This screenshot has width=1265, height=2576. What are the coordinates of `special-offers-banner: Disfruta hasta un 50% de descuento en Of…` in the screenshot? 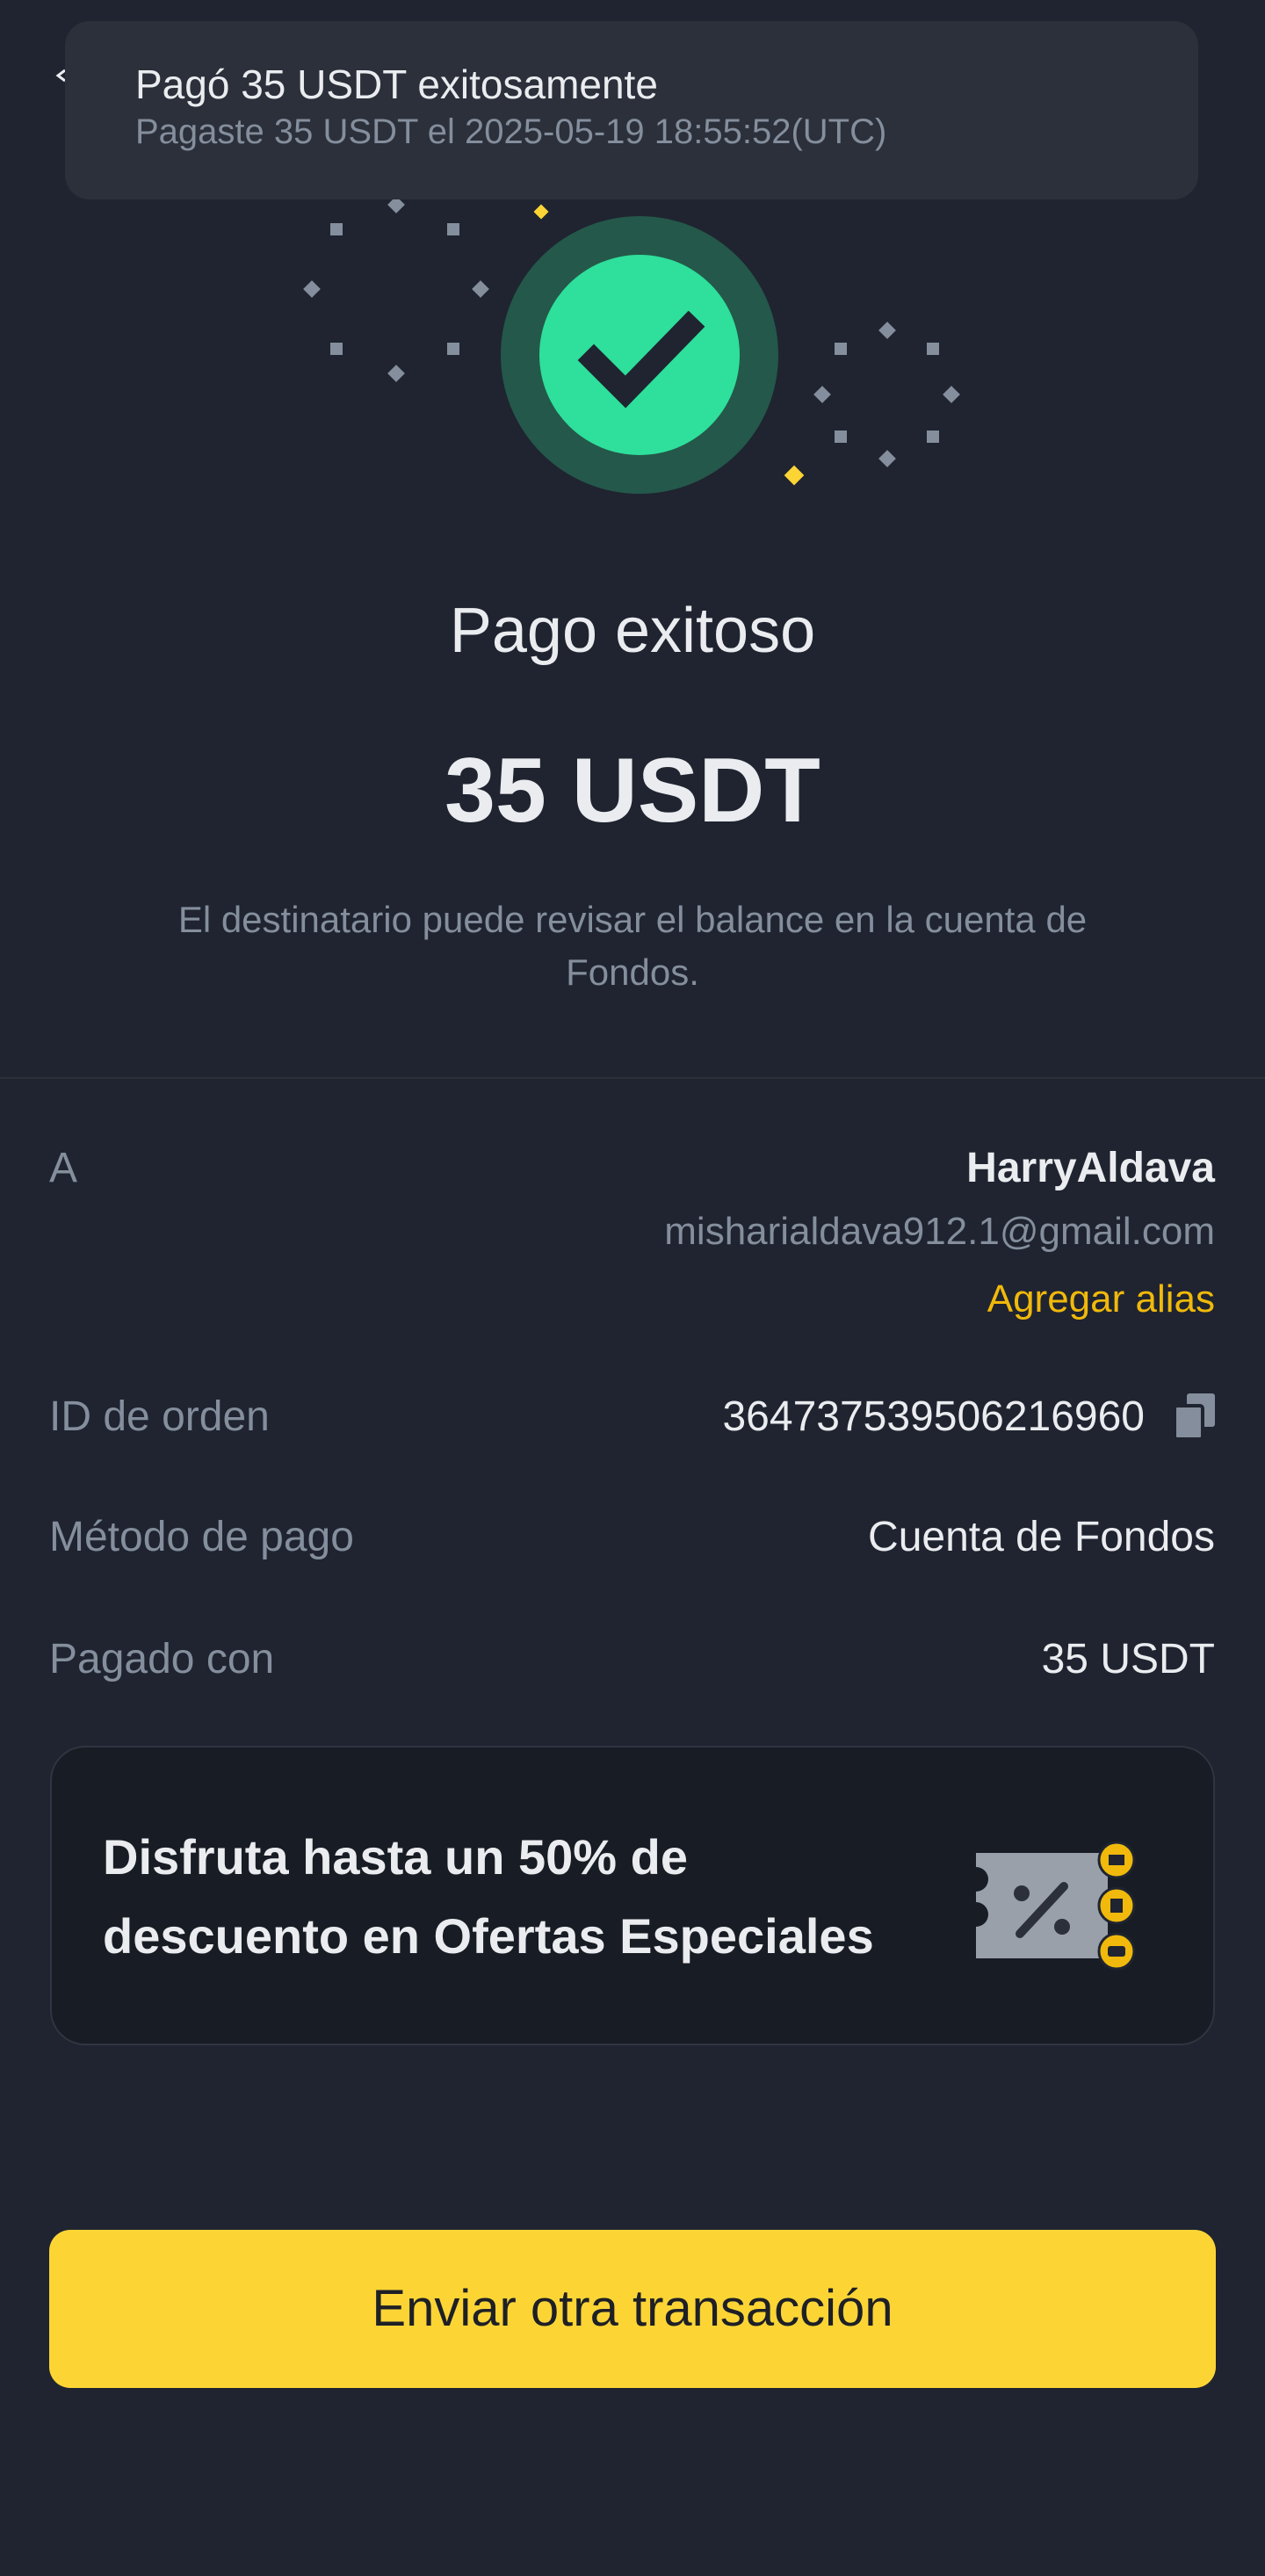 It's located at (632, 1895).